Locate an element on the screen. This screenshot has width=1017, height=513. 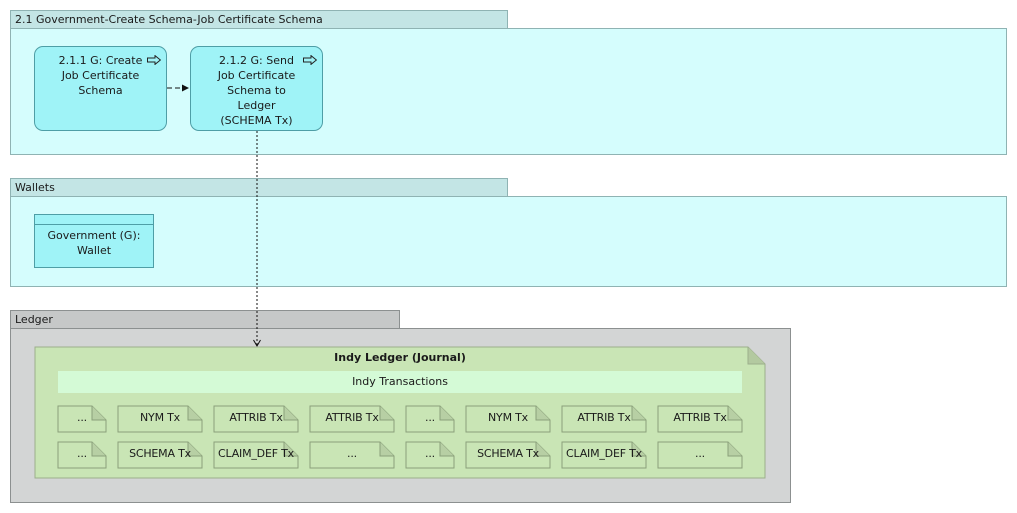
indy-transactions-label: Indy Transactions is located at coordinates (400, 381).